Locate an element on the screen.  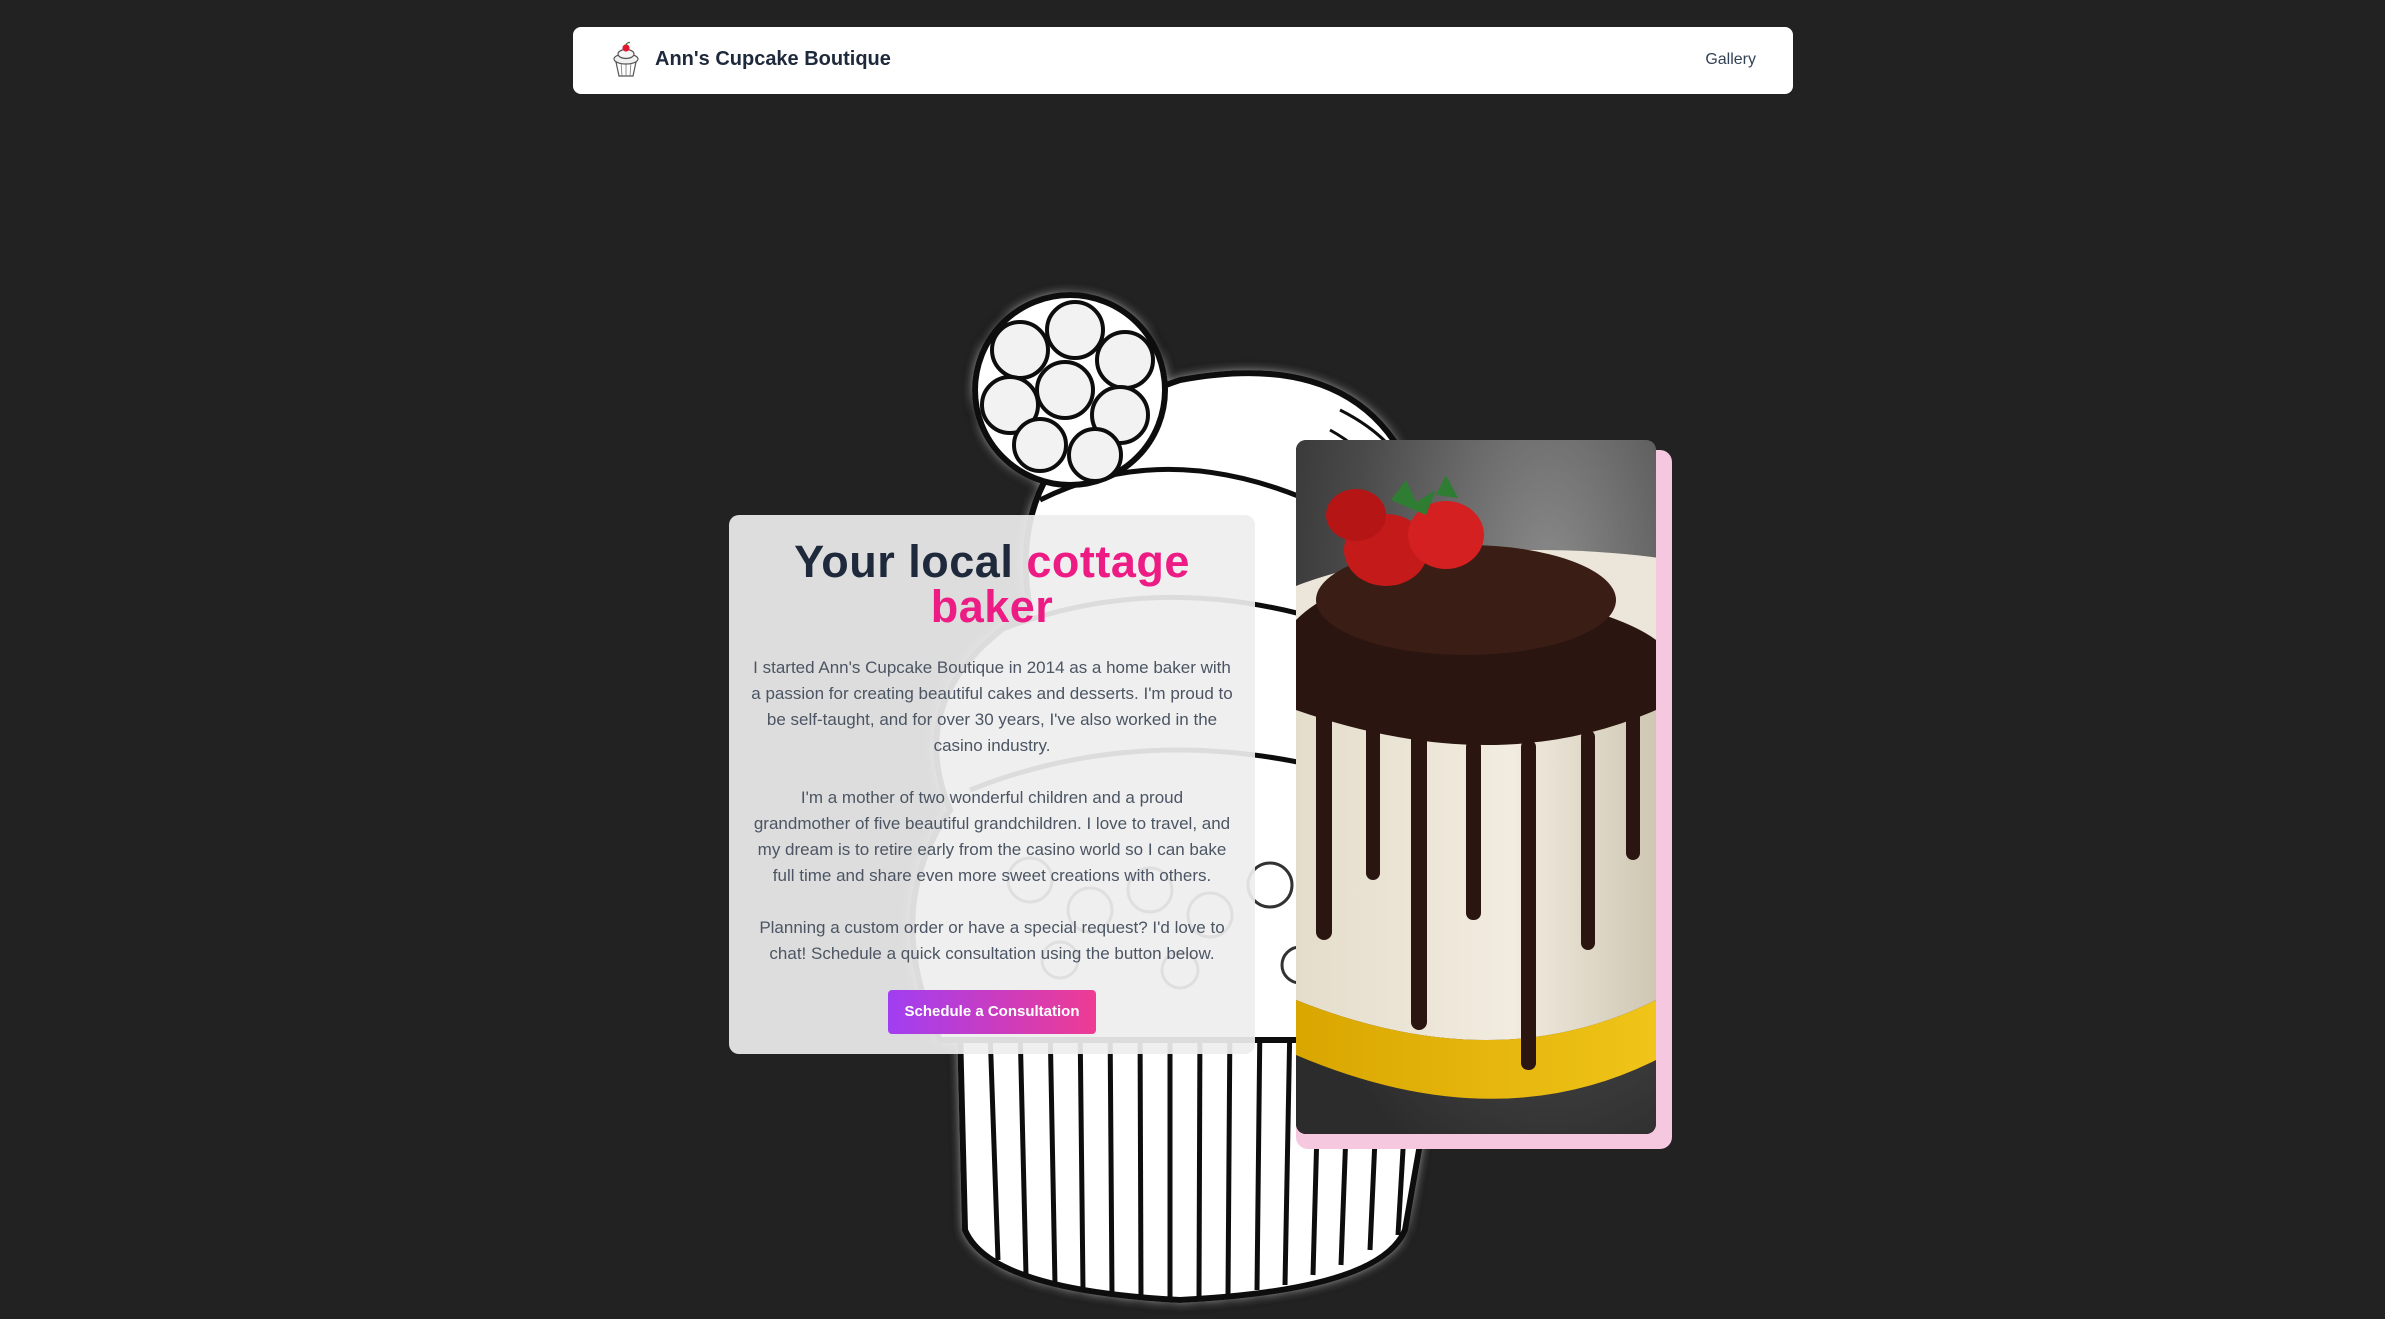
page-title: Your local cottage baker is located at coordinates (992, 584).